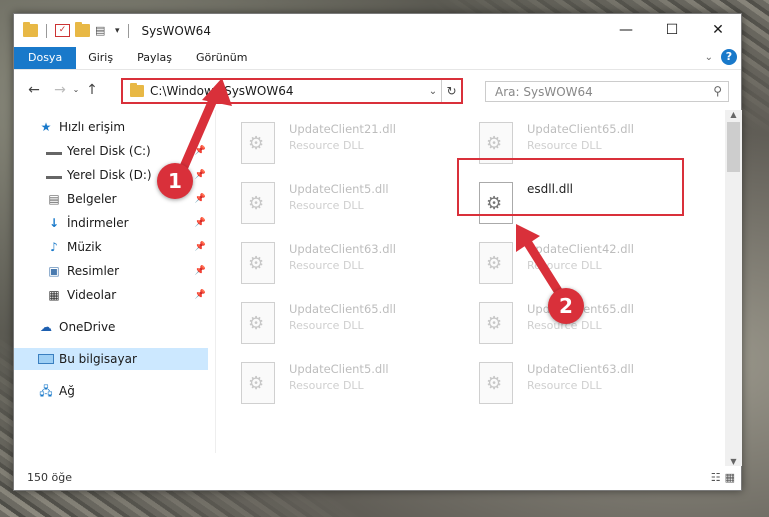 This screenshot has width=769, height=517. I want to click on network-icon: 🖧, so click(46, 391).